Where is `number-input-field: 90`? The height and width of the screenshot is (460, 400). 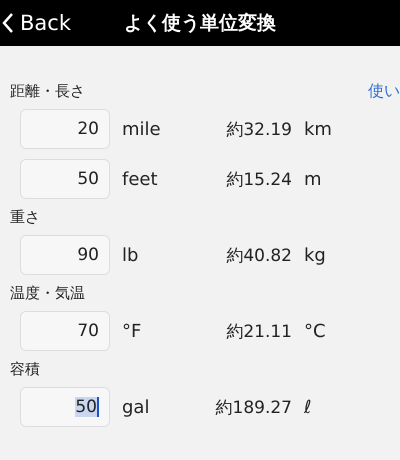 number-input-field: 90 is located at coordinates (65, 255).